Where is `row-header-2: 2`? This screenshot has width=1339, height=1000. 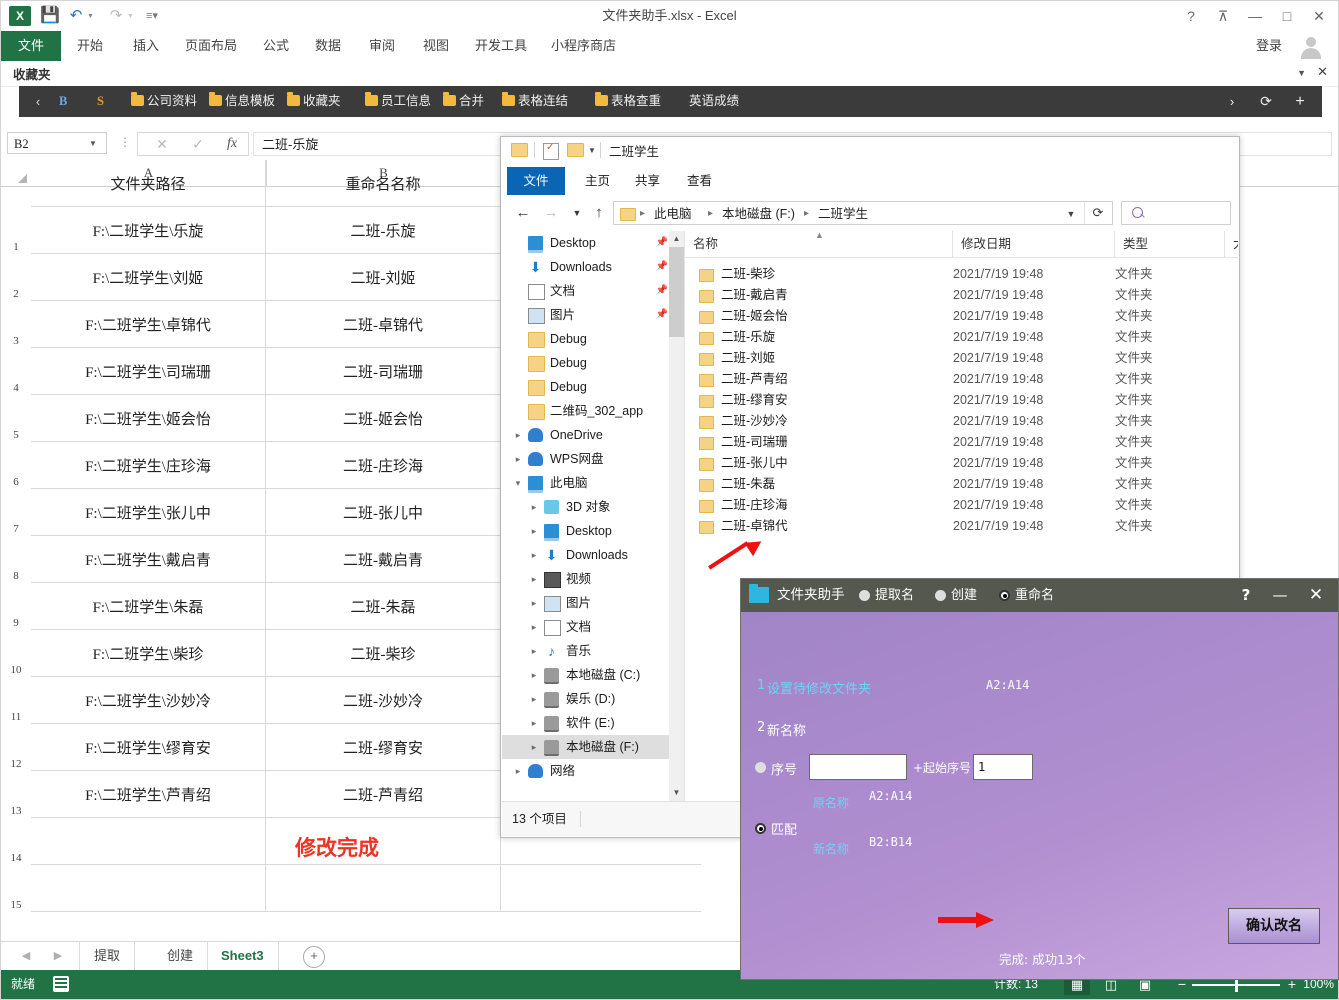 row-header-2: 2 is located at coordinates (16, 294).